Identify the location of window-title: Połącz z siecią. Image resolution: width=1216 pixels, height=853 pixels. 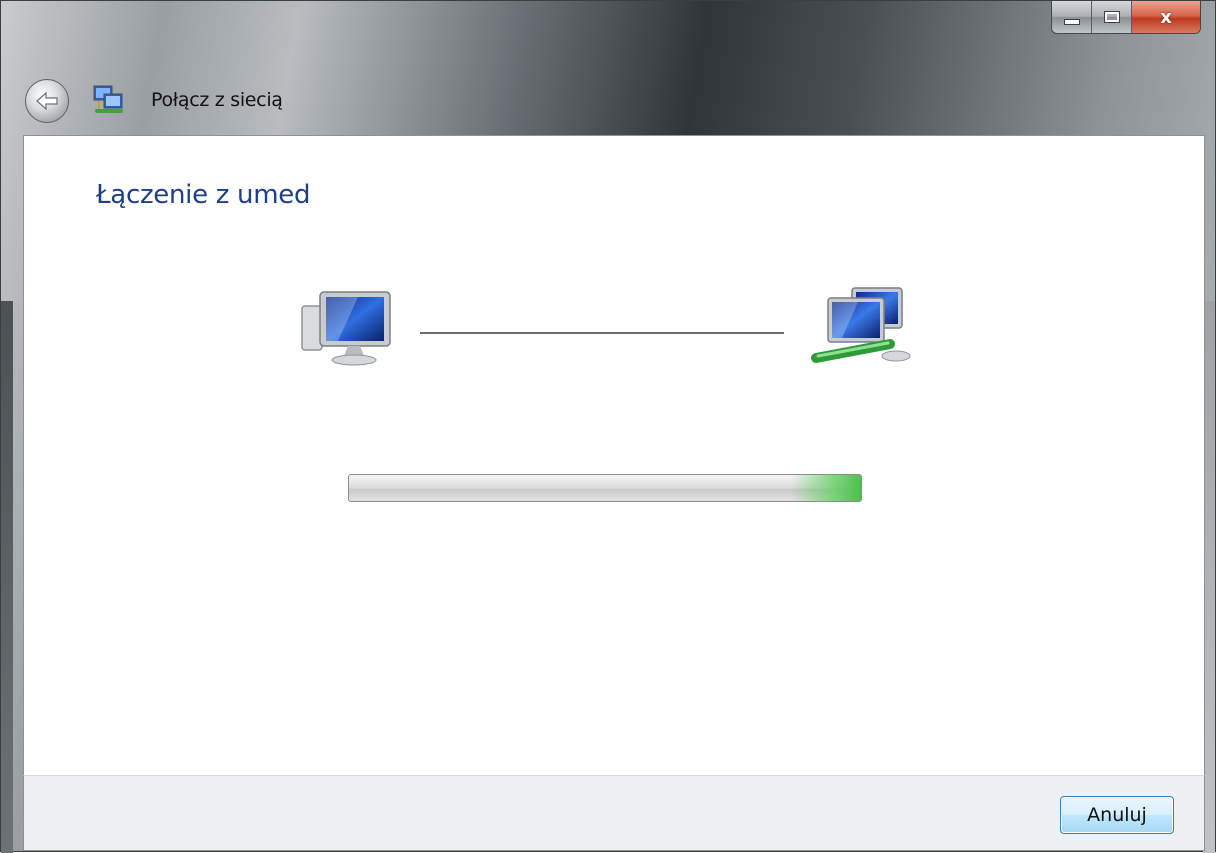
(217, 100).